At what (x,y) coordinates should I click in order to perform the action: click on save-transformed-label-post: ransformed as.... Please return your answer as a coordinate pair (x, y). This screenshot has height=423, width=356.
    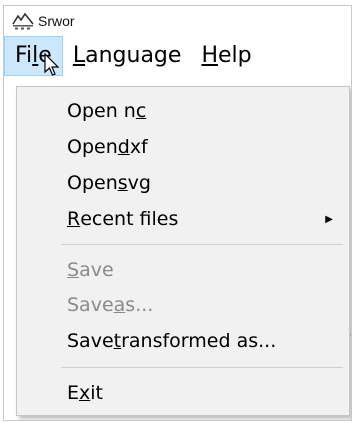
    Looking at the image, I should click on (199, 341).